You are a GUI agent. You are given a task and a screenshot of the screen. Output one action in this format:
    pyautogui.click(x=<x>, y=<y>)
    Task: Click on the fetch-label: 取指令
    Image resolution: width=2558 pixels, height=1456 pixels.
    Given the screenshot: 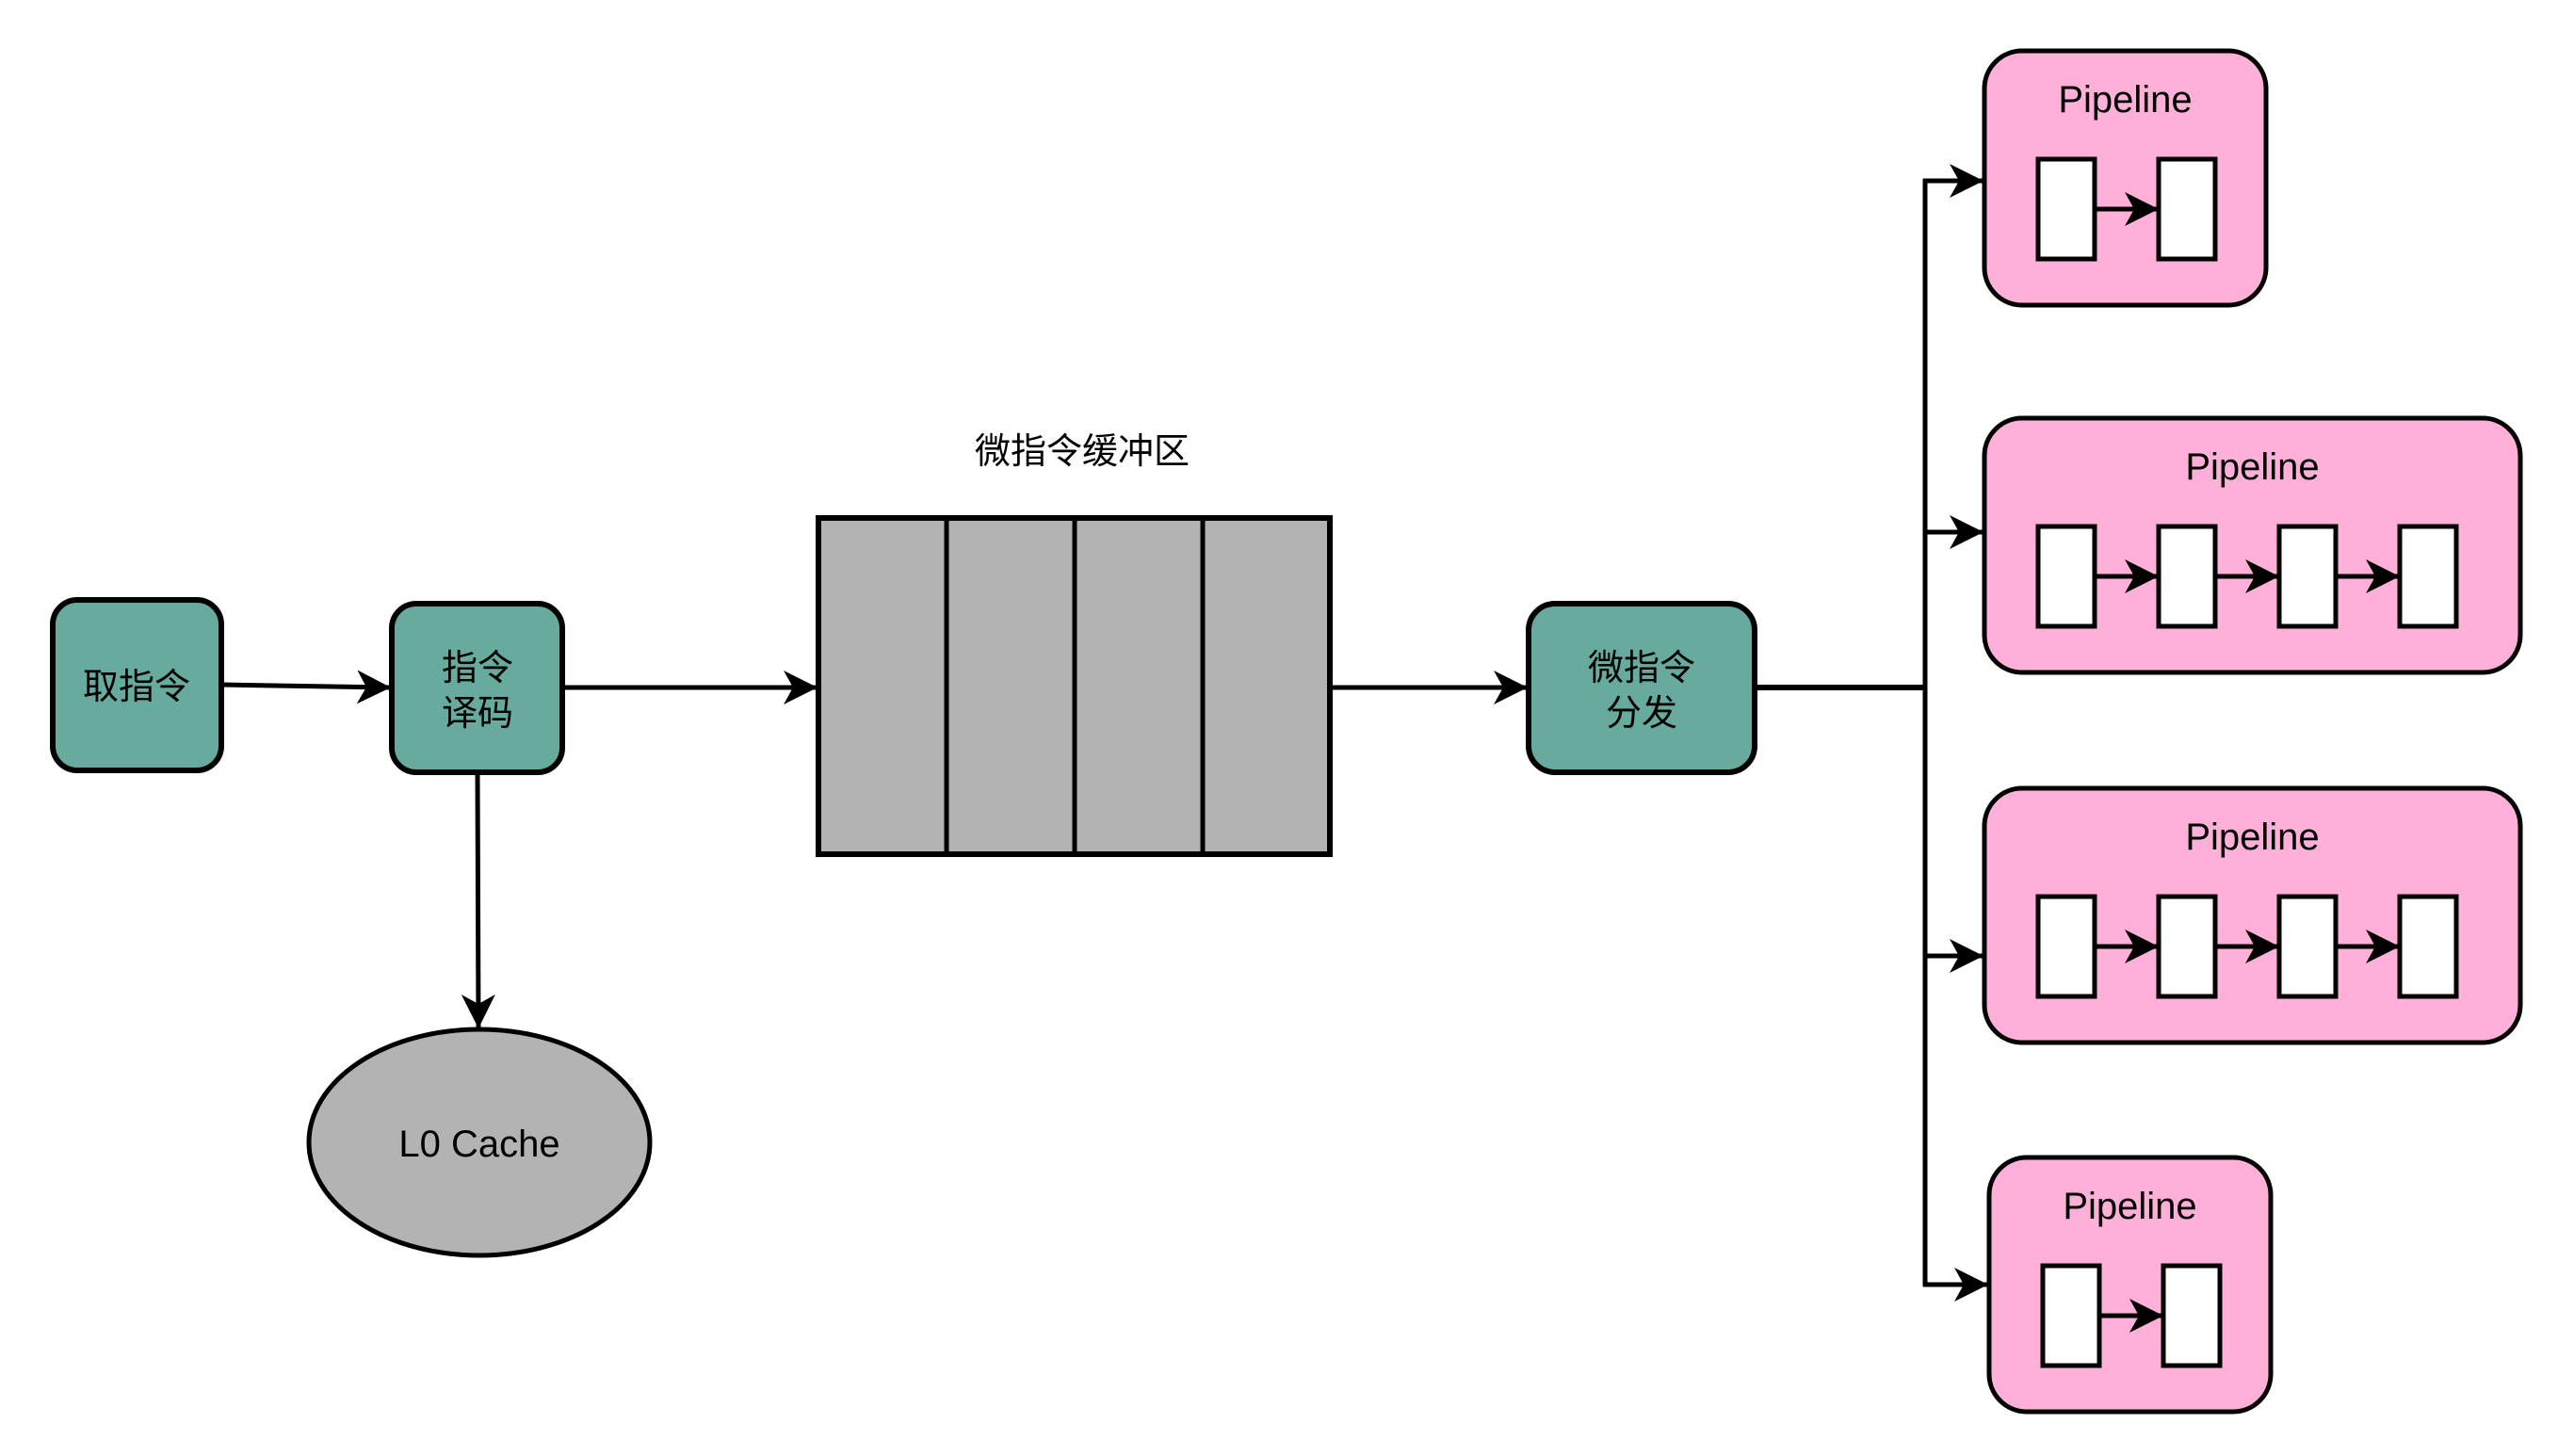 What is the action you would take?
    pyautogui.click(x=136, y=686)
    